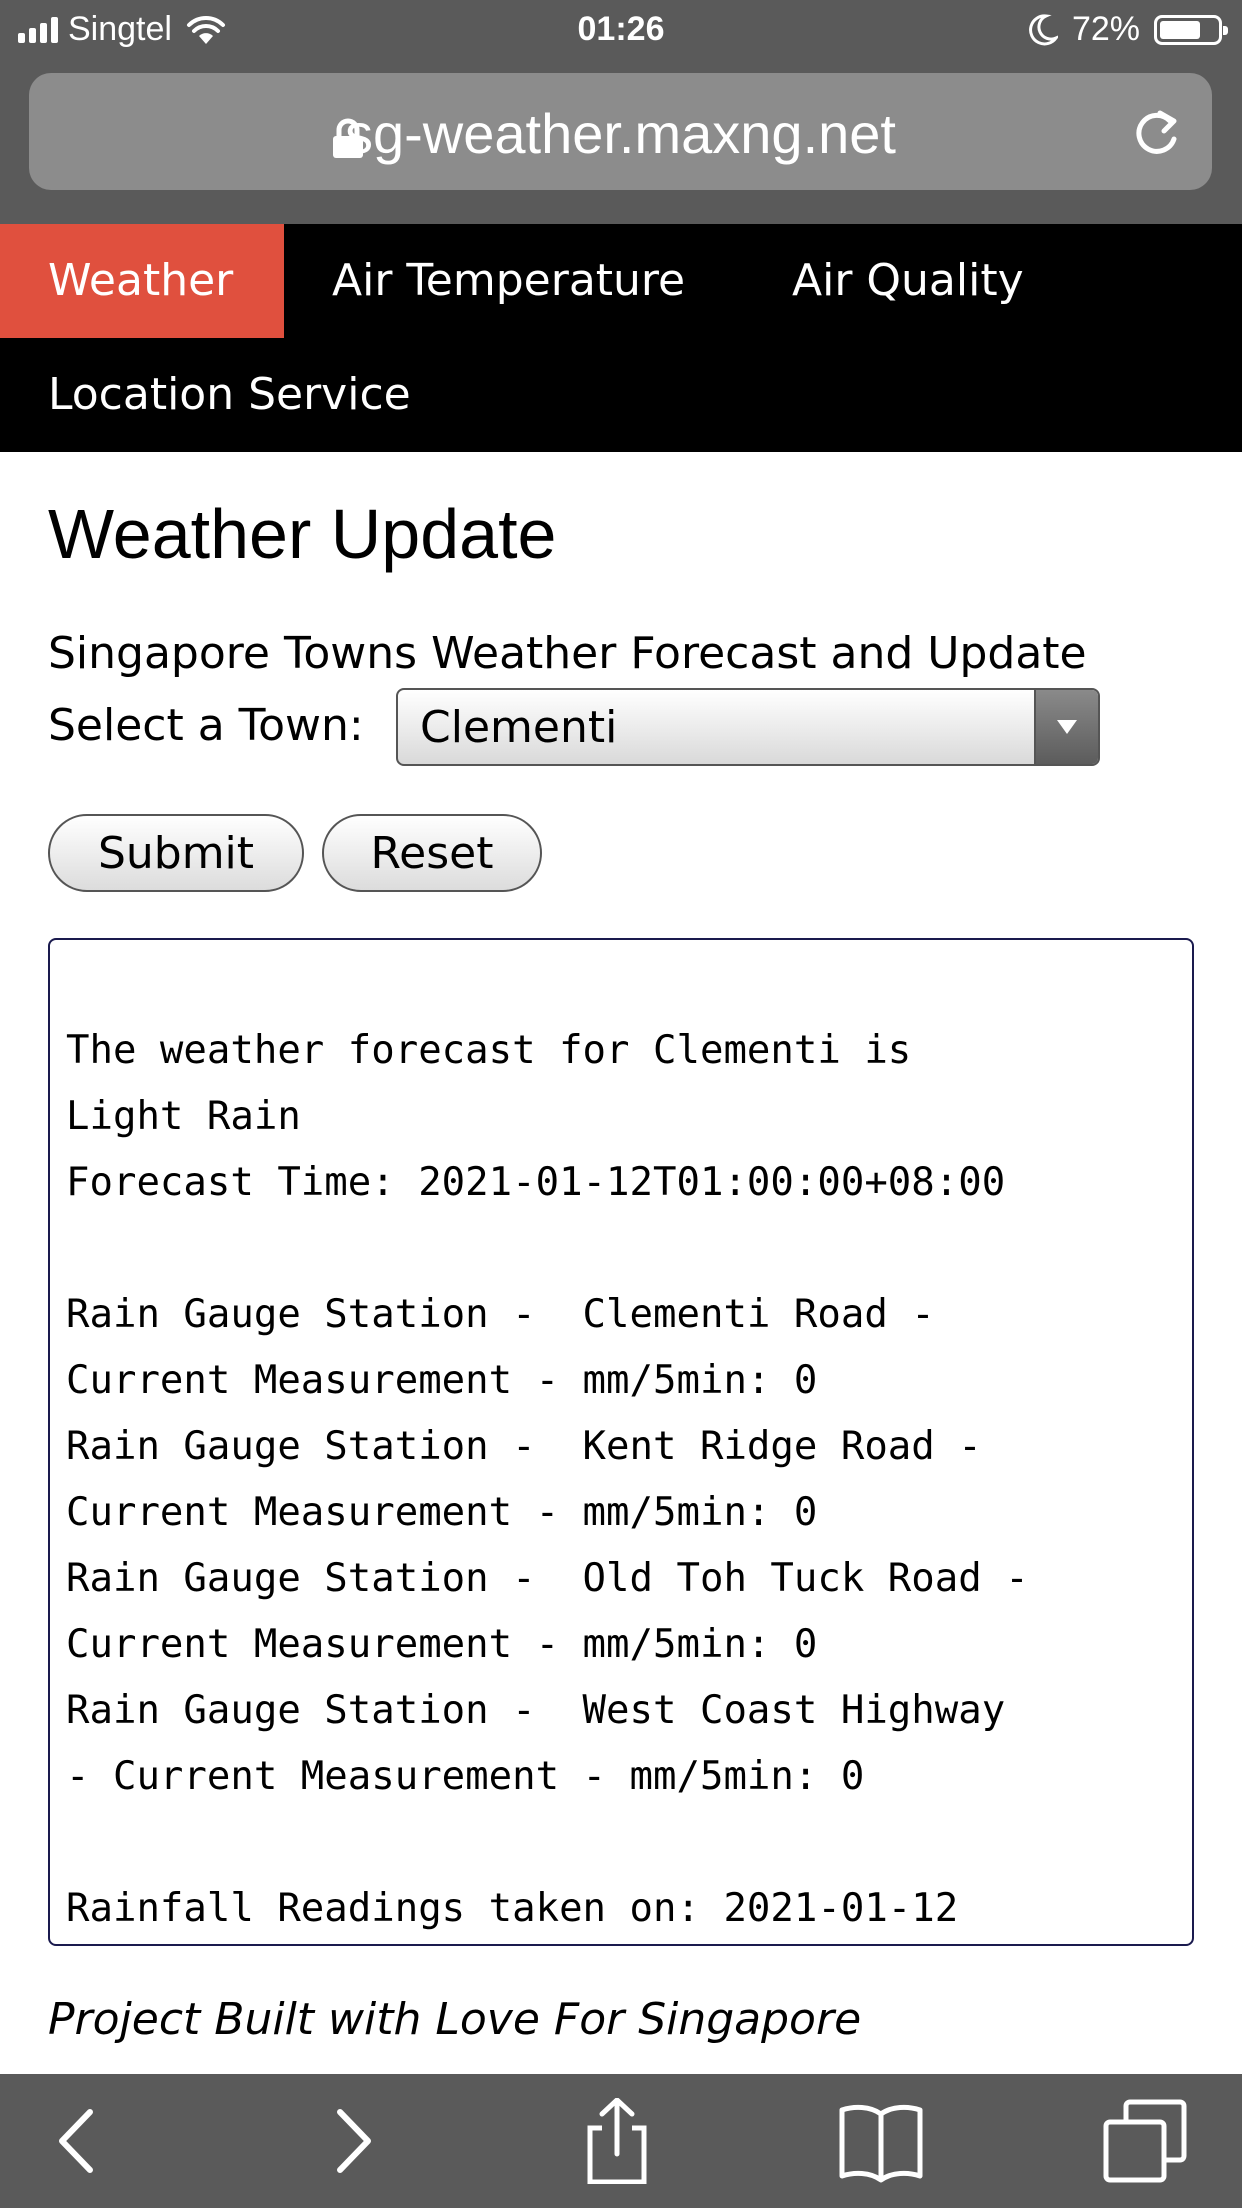  Describe the element at coordinates (908, 281) in the screenshot. I see `nav-item-air-quality: Air Quality` at that location.